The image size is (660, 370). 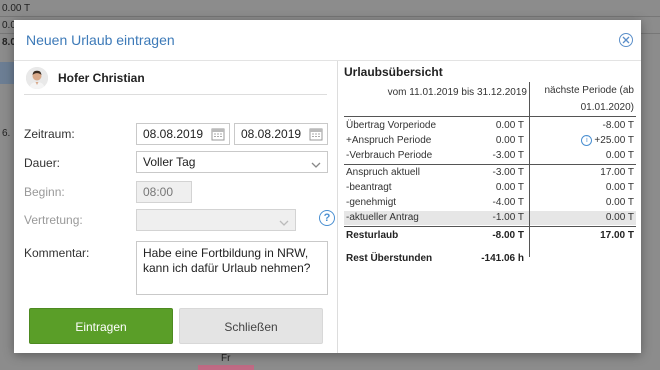 What do you see at coordinates (216, 220) in the screenshot?
I see `vertretung-select` at bounding box center [216, 220].